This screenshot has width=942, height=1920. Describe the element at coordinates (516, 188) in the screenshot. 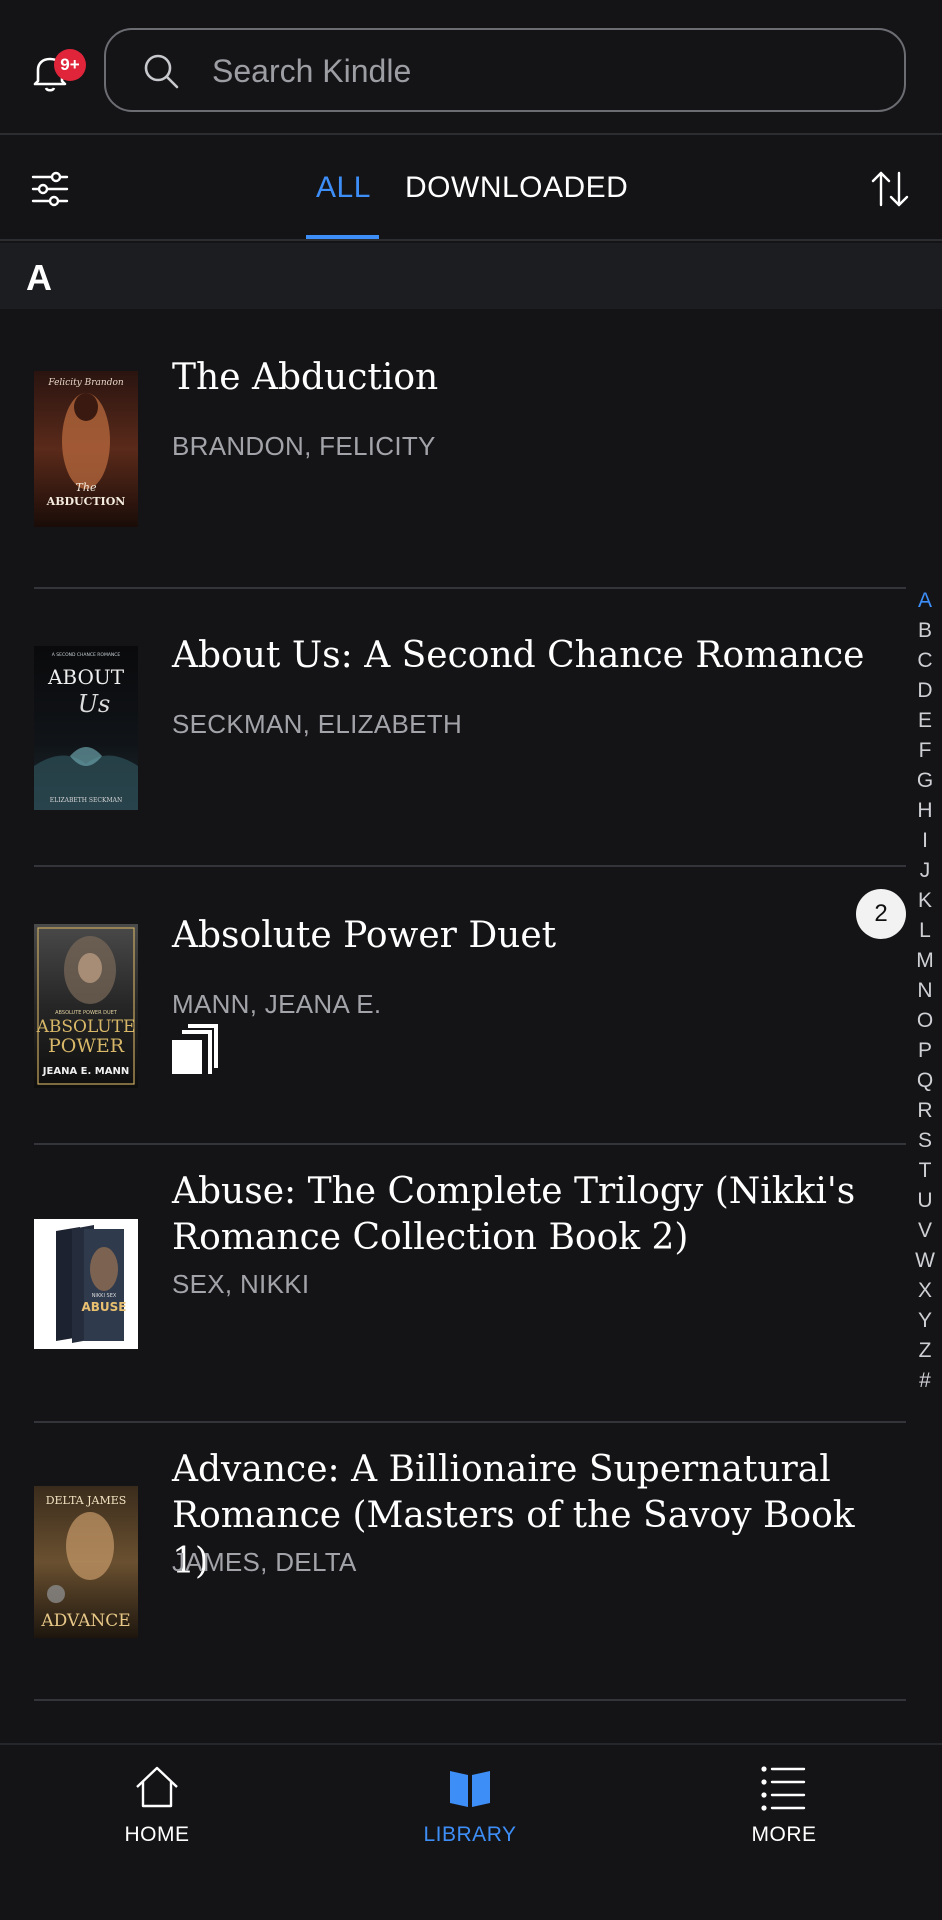

I see `tab-downloaded: DOWNLOADED` at that location.